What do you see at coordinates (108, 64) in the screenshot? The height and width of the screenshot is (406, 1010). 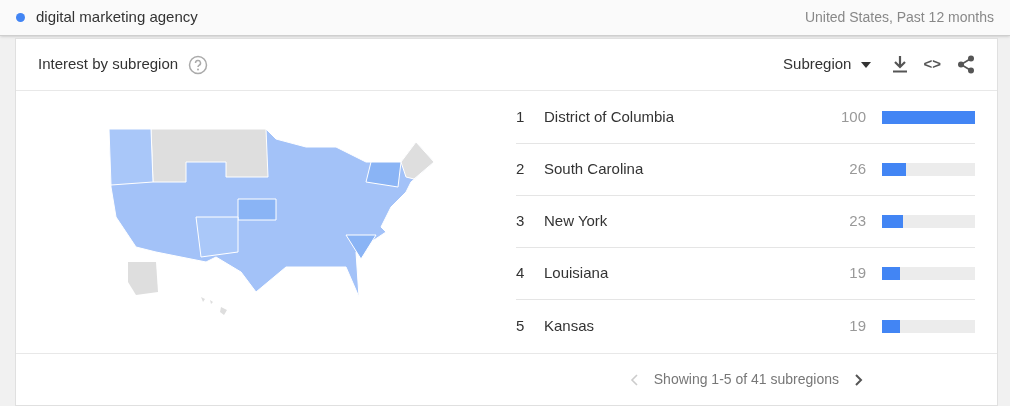 I see `card-title: Interest by subregion` at bounding box center [108, 64].